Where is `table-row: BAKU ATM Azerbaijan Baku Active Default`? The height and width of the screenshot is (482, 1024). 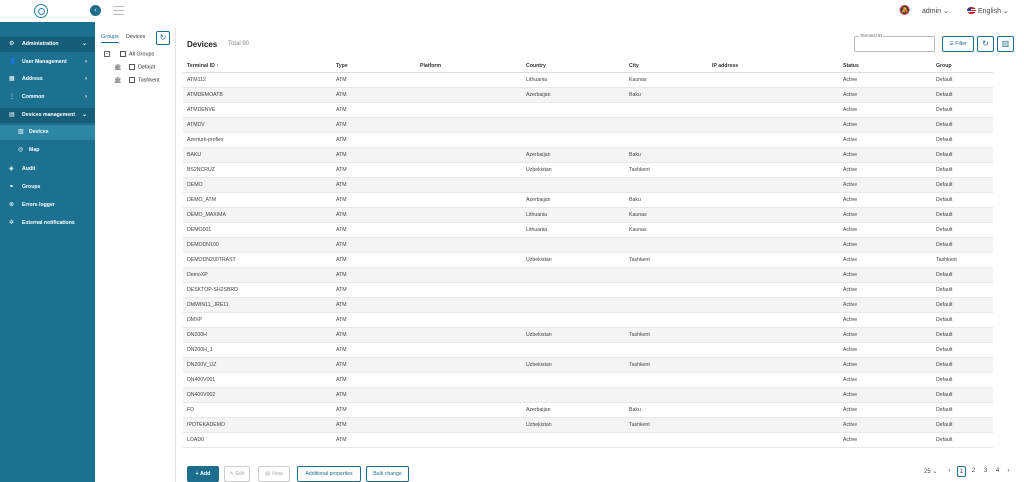 table-row: BAKU ATM Azerbaijan Baku Active Default is located at coordinates (588, 155).